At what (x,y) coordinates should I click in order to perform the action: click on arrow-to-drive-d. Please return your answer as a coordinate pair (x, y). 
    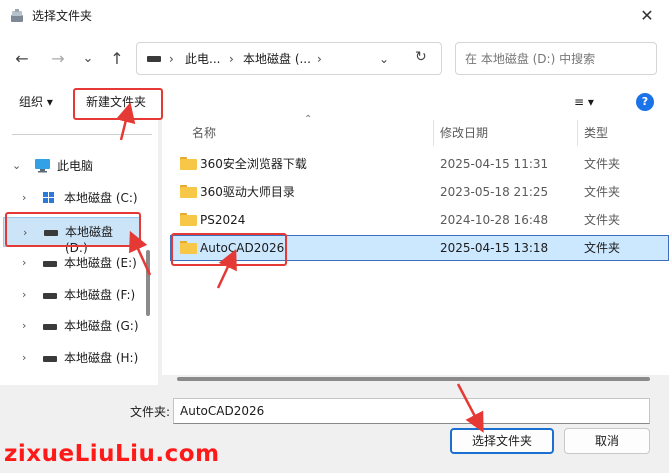
    Looking at the image, I should click on (140, 253).